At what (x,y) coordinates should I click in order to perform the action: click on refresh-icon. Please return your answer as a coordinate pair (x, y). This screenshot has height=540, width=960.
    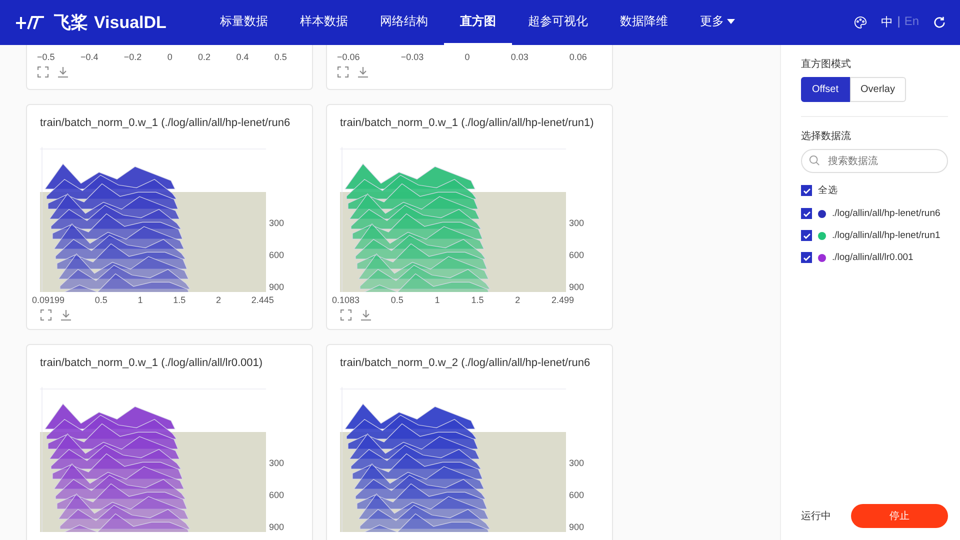
    Looking at the image, I should click on (939, 22).